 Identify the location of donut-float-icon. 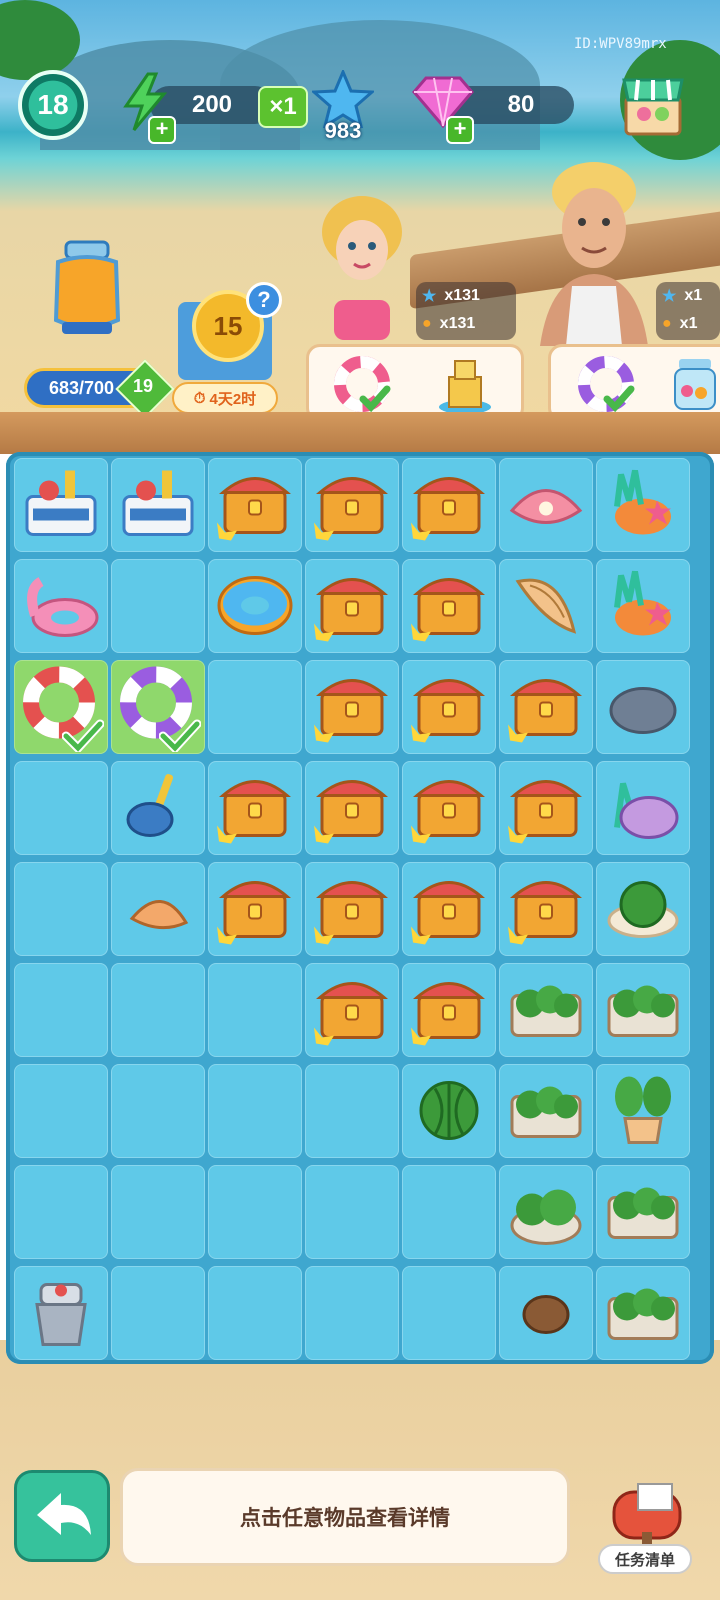
(255, 606).